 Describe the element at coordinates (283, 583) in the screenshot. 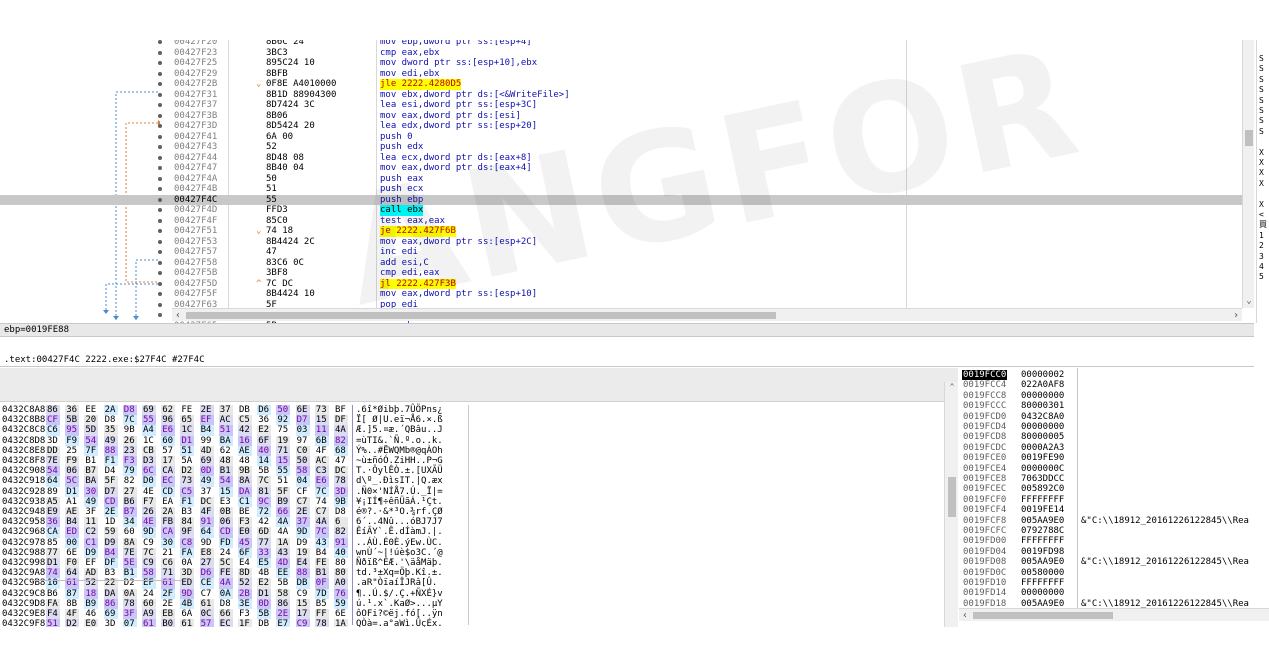

I see `dump-byte: 5B` at that location.